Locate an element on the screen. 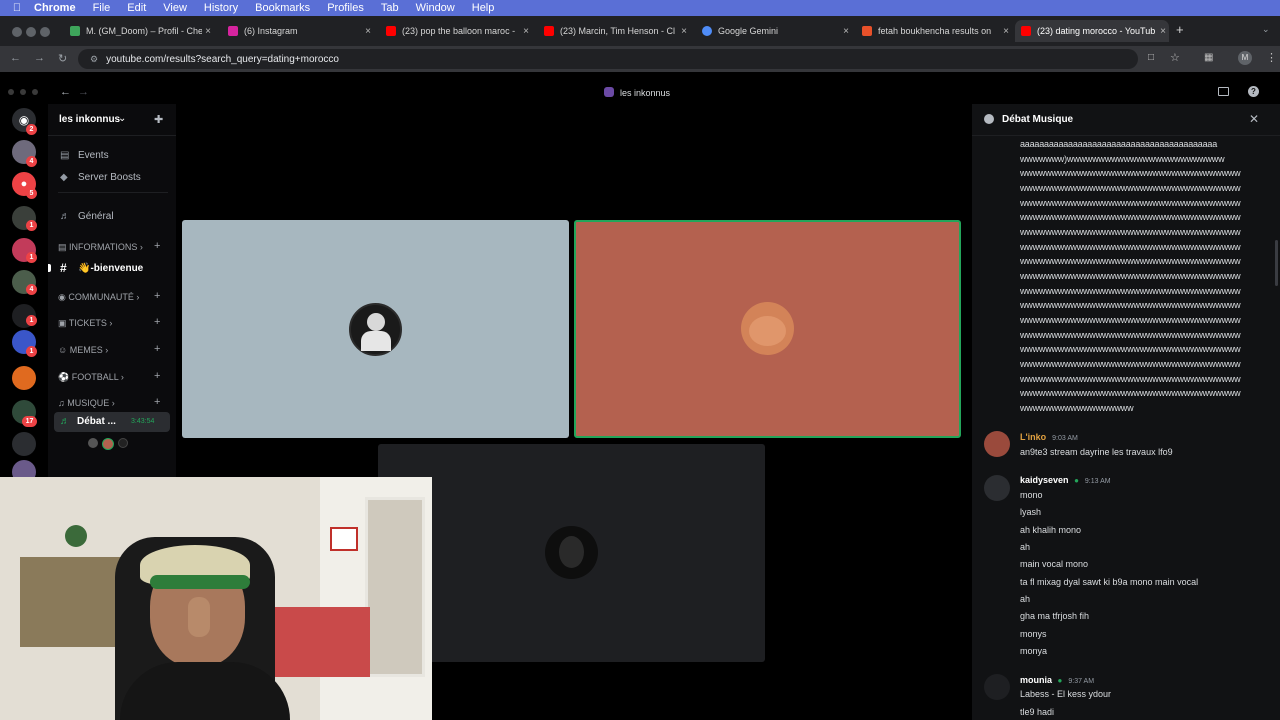 Image resolution: width=1280 pixels, height=720 pixels. message-header: mounia ● 9:37 AM is located at coordinates (1057, 680).